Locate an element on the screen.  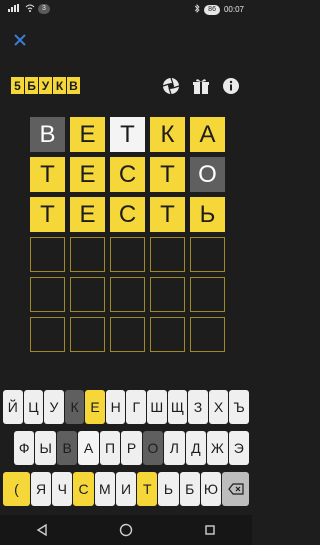
key: Й is located at coordinates (13, 407).